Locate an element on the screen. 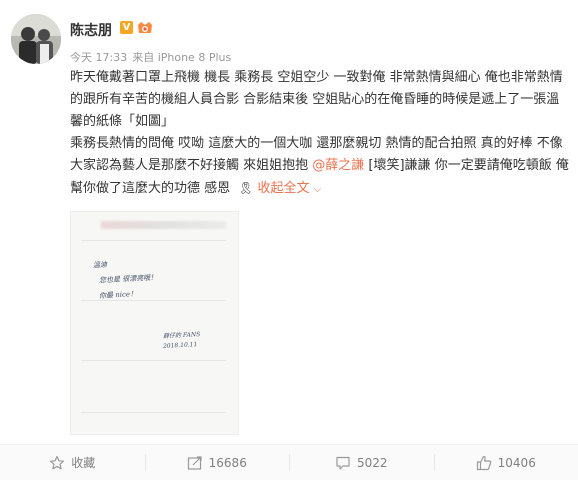 Image resolution: width=578 pixels, height=480 pixels. chevron-down-icon: ⌵ is located at coordinates (318, 189).